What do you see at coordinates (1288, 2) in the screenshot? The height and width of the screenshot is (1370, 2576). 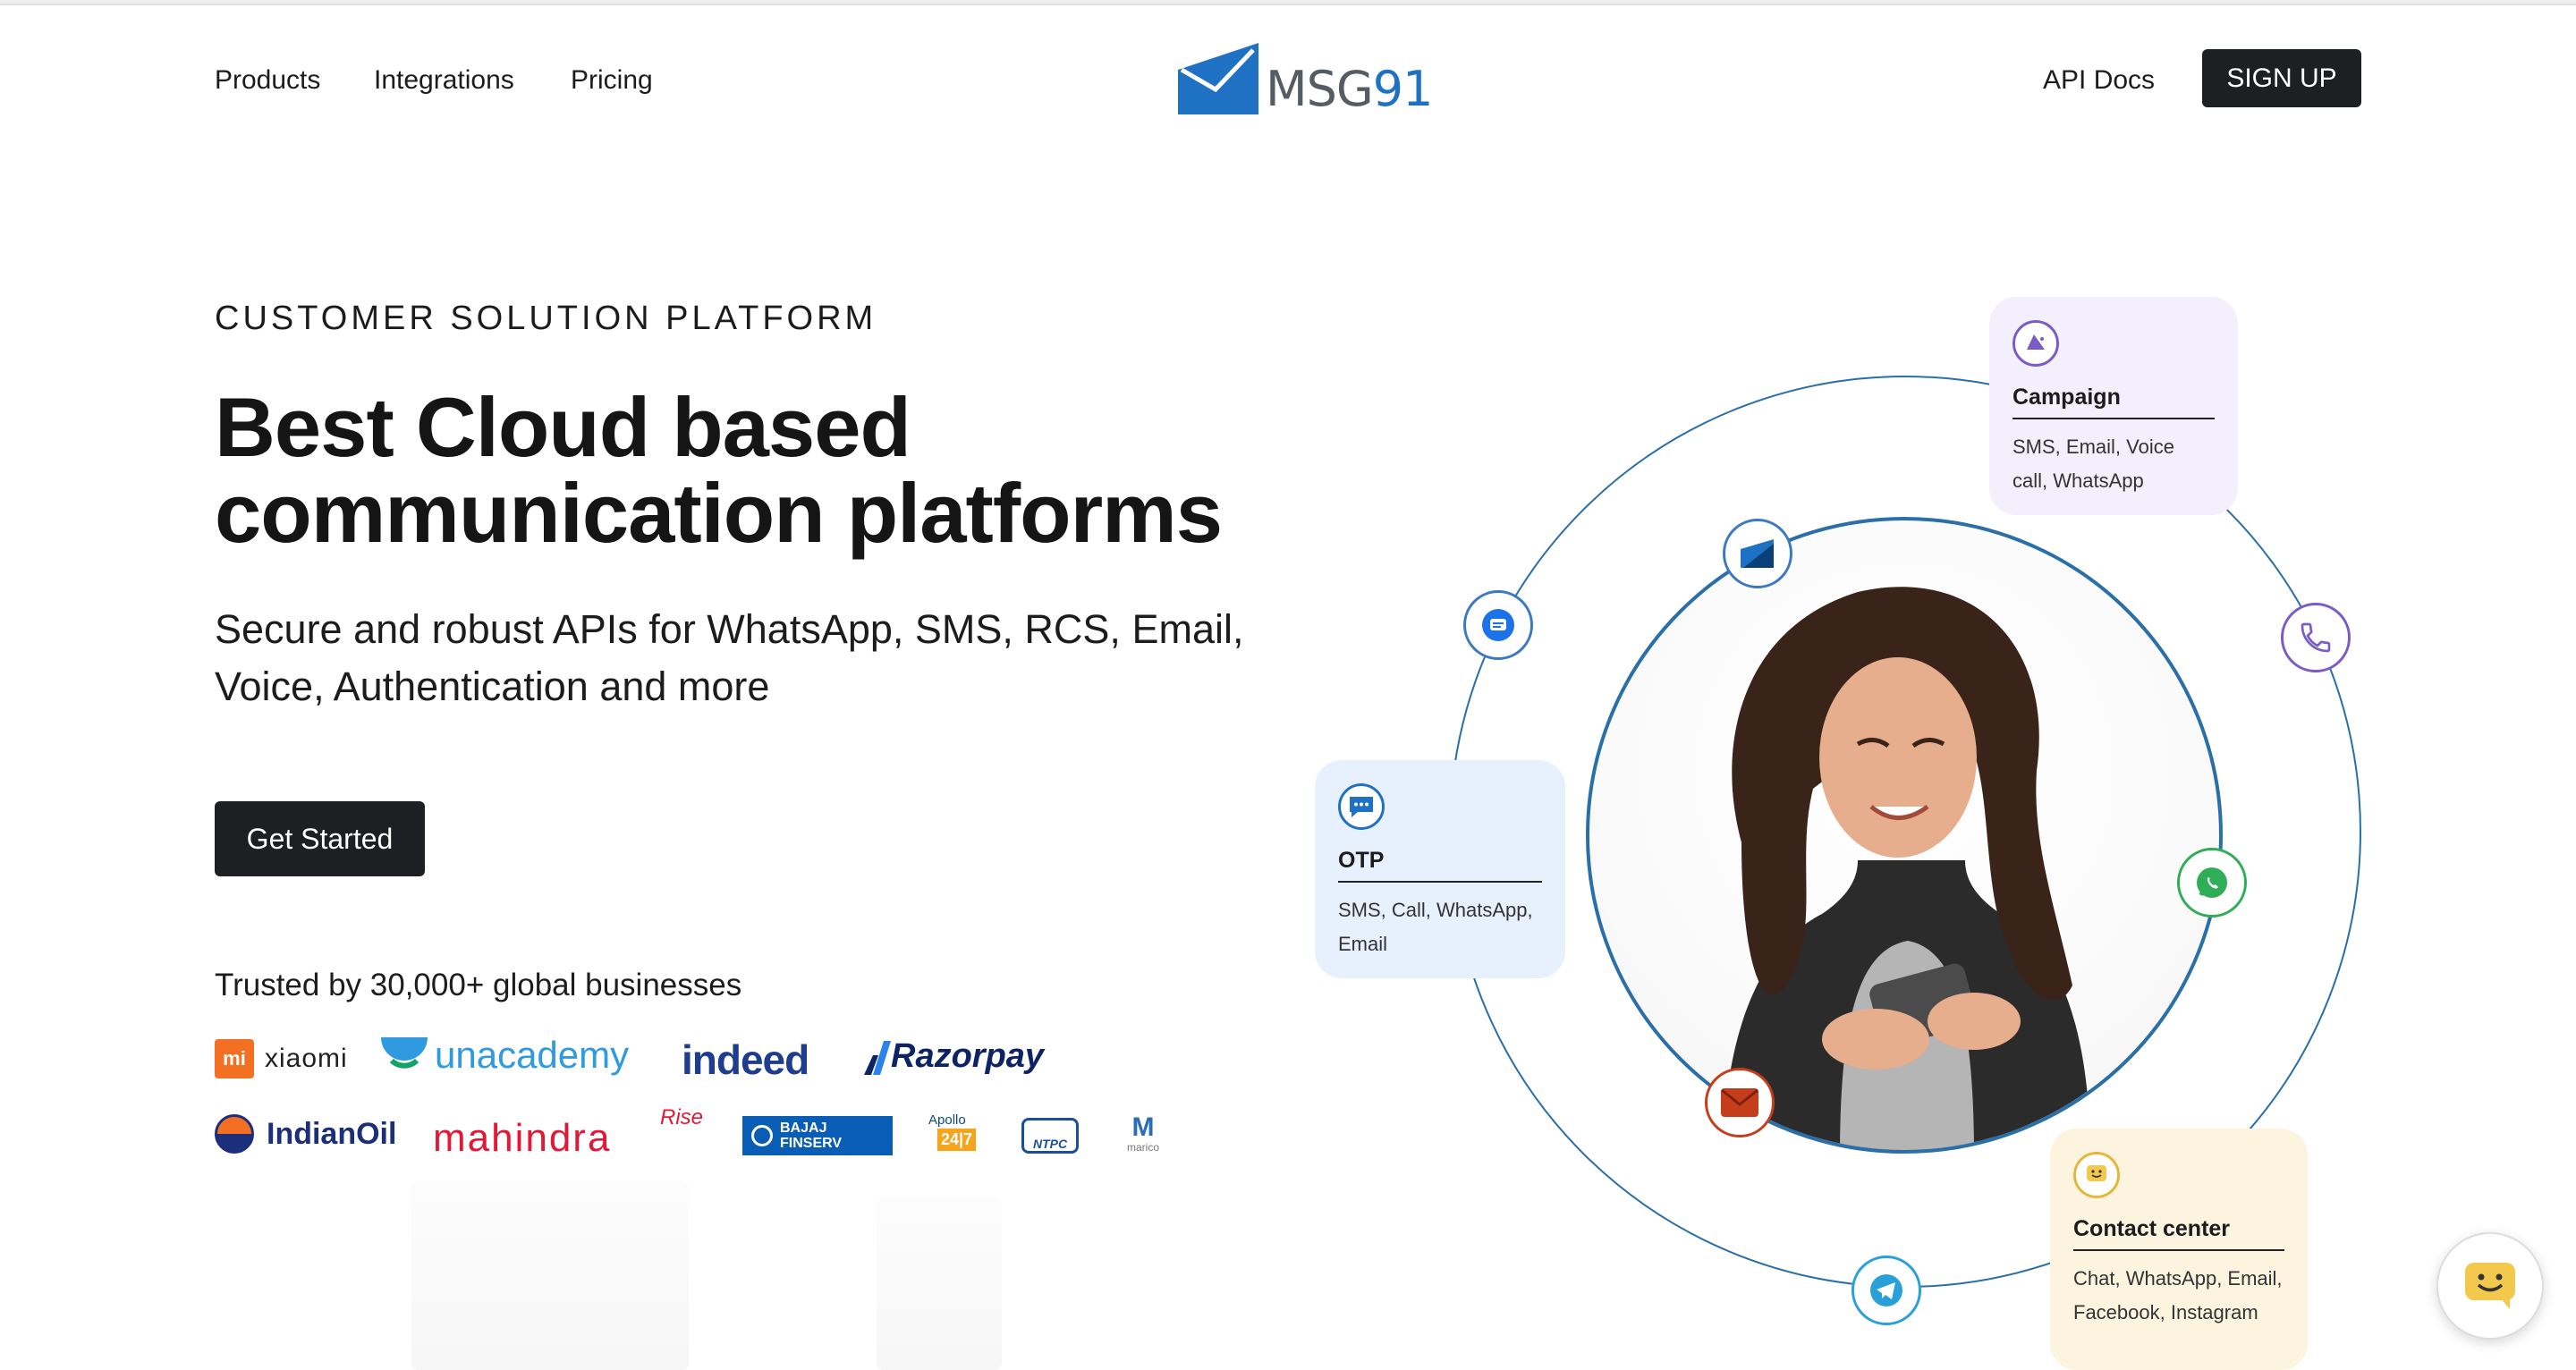 I see `browser-top-border` at bounding box center [1288, 2].